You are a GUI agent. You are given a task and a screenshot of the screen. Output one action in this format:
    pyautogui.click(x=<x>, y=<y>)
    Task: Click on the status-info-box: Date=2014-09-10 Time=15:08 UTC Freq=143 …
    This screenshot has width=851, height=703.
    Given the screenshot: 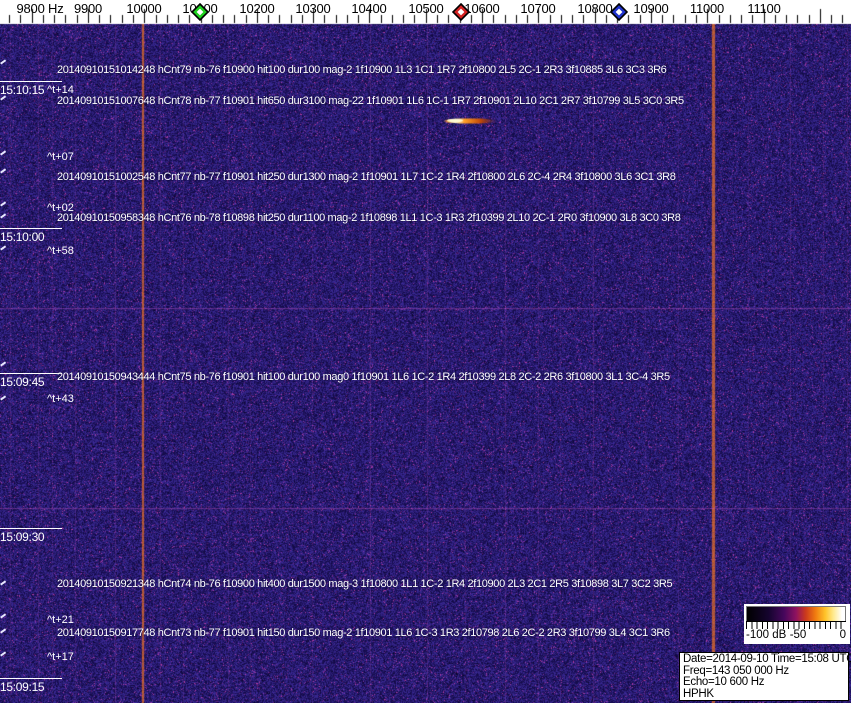 What is the action you would take?
    pyautogui.click(x=765, y=676)
    